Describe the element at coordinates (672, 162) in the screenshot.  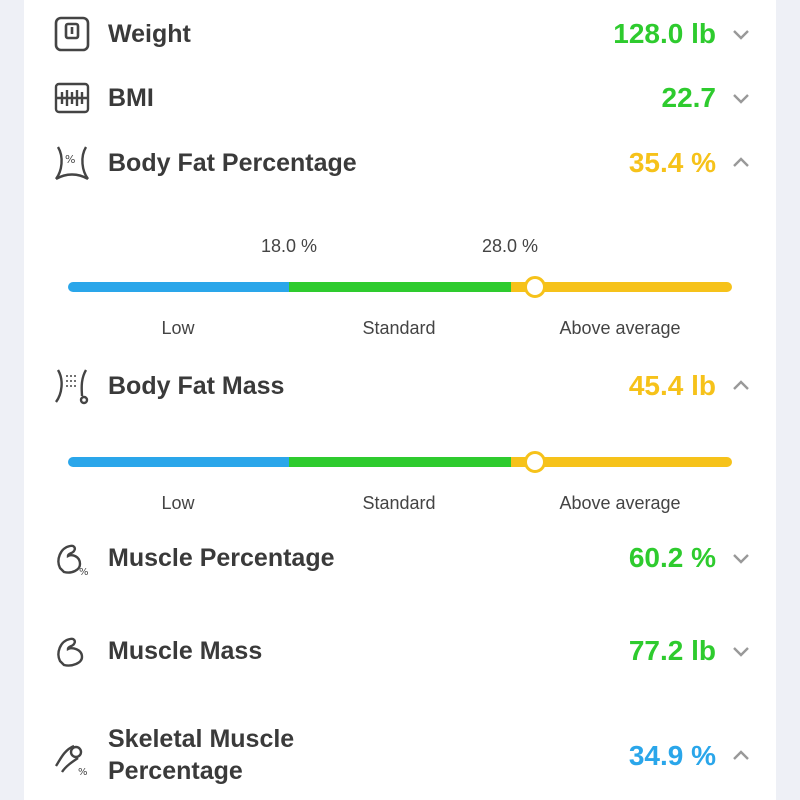
I see `body-fat-percentage-value: 35.4 %` at that location.